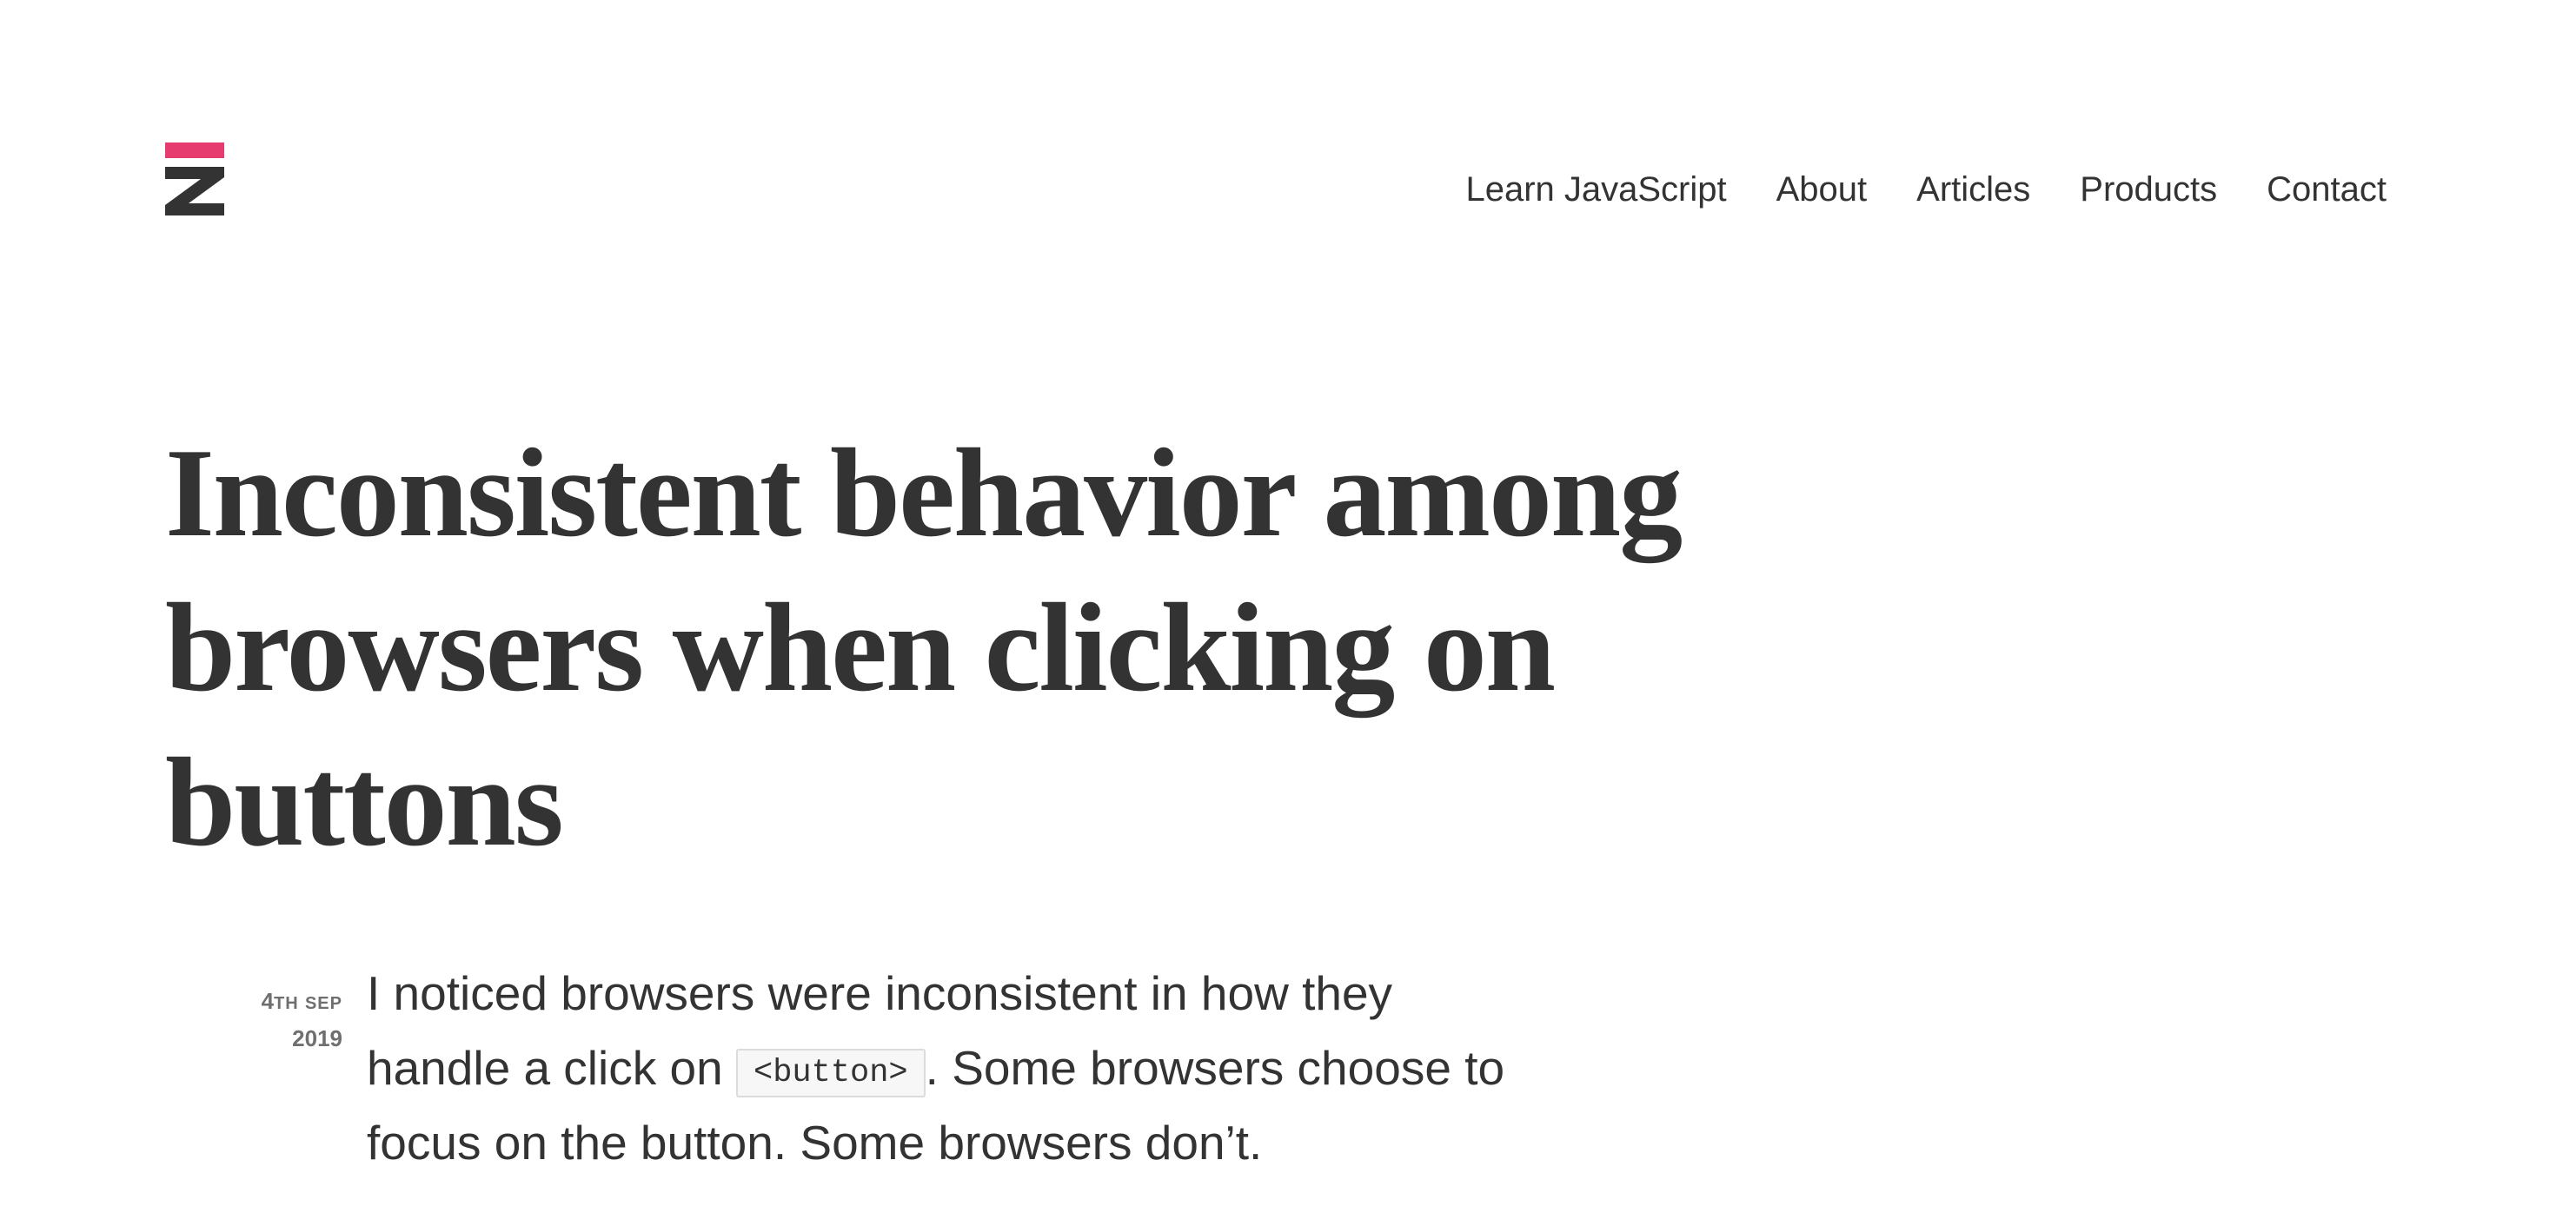  Describe the element at coordinates (323, 1003) in the screenshot. I see `publish-month: SEP` at that location.